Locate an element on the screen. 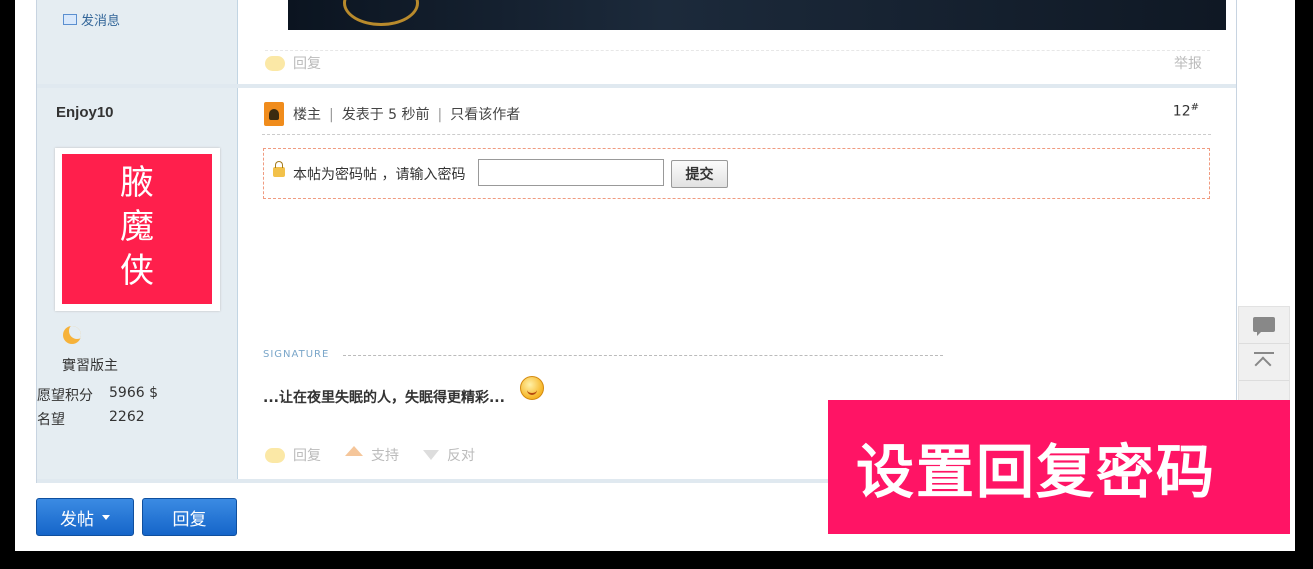 The height and width of the screenshot is (569, 1313). thumb-up-icon is located at coordinates (354, 451).